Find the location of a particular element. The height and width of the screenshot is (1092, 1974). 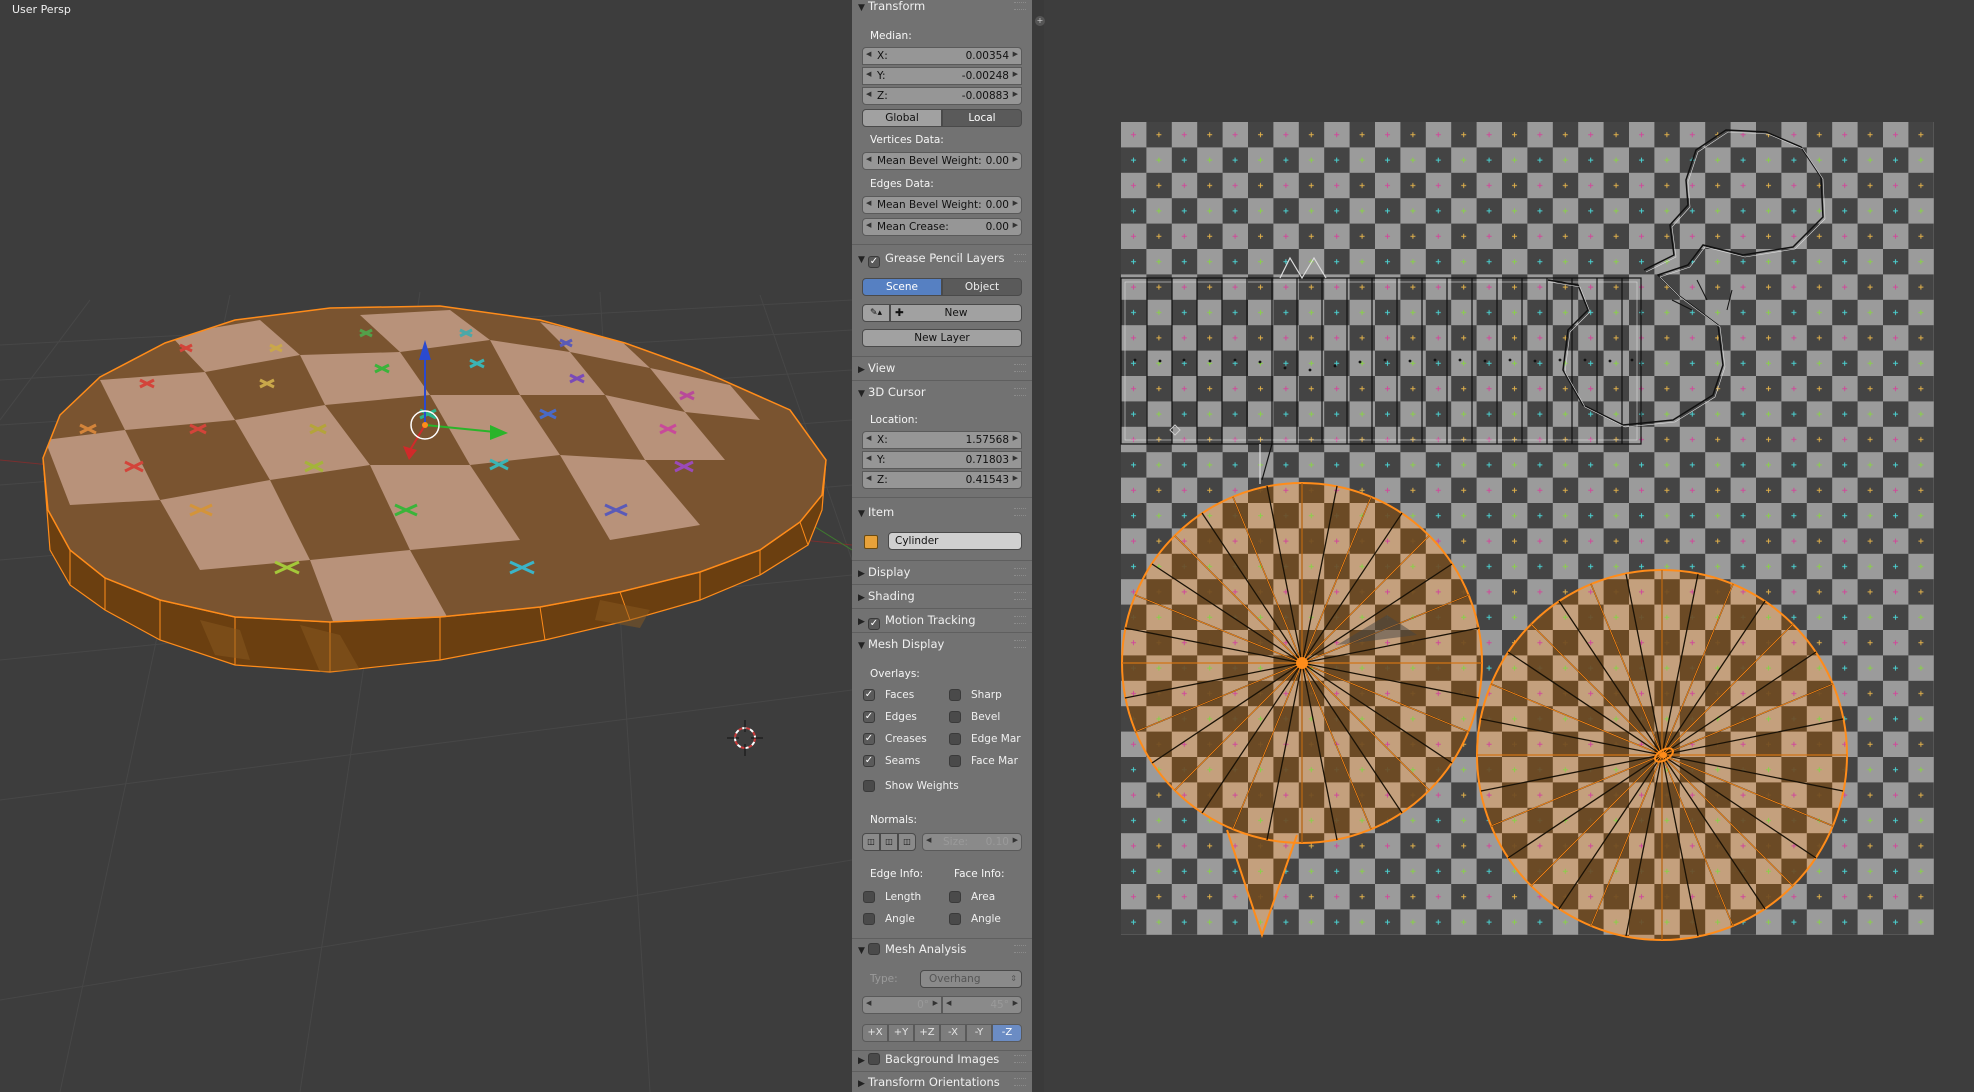

new-layer-button: New Layer is located at coordinates (942, 338).